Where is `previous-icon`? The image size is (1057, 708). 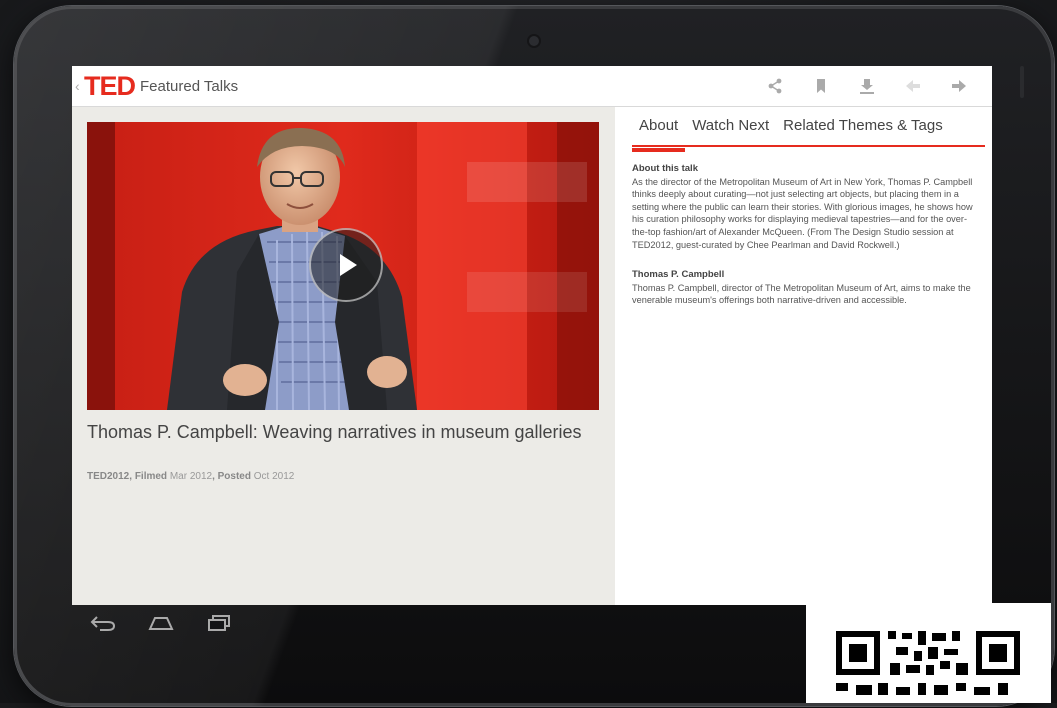 previous-icon is located at coordinates (913, 86).